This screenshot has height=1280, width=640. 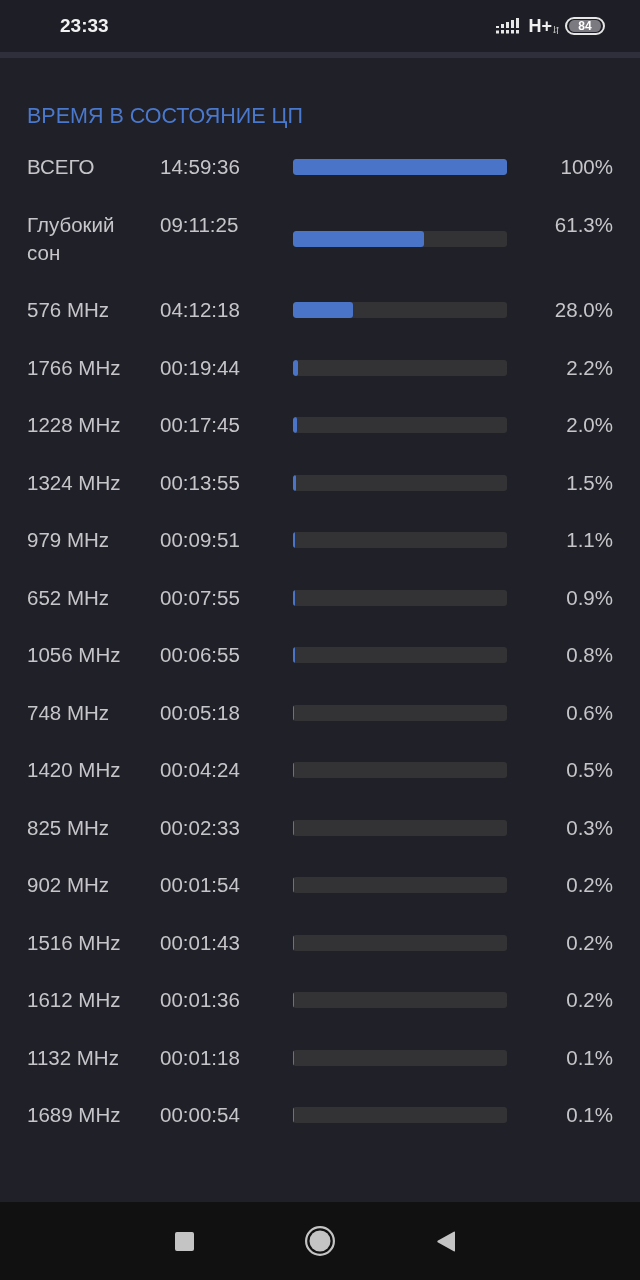 I want to click on duration-text: 14:59:36, so click(x=200, y=167).